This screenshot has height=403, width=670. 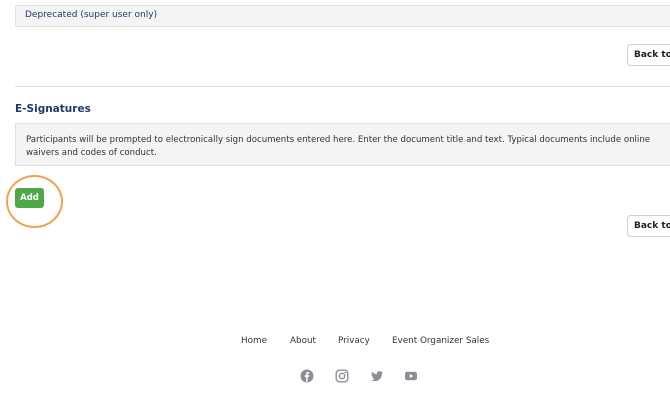 I want to click on esignatures-title: E-Signatures, so click(x=53, y=109).